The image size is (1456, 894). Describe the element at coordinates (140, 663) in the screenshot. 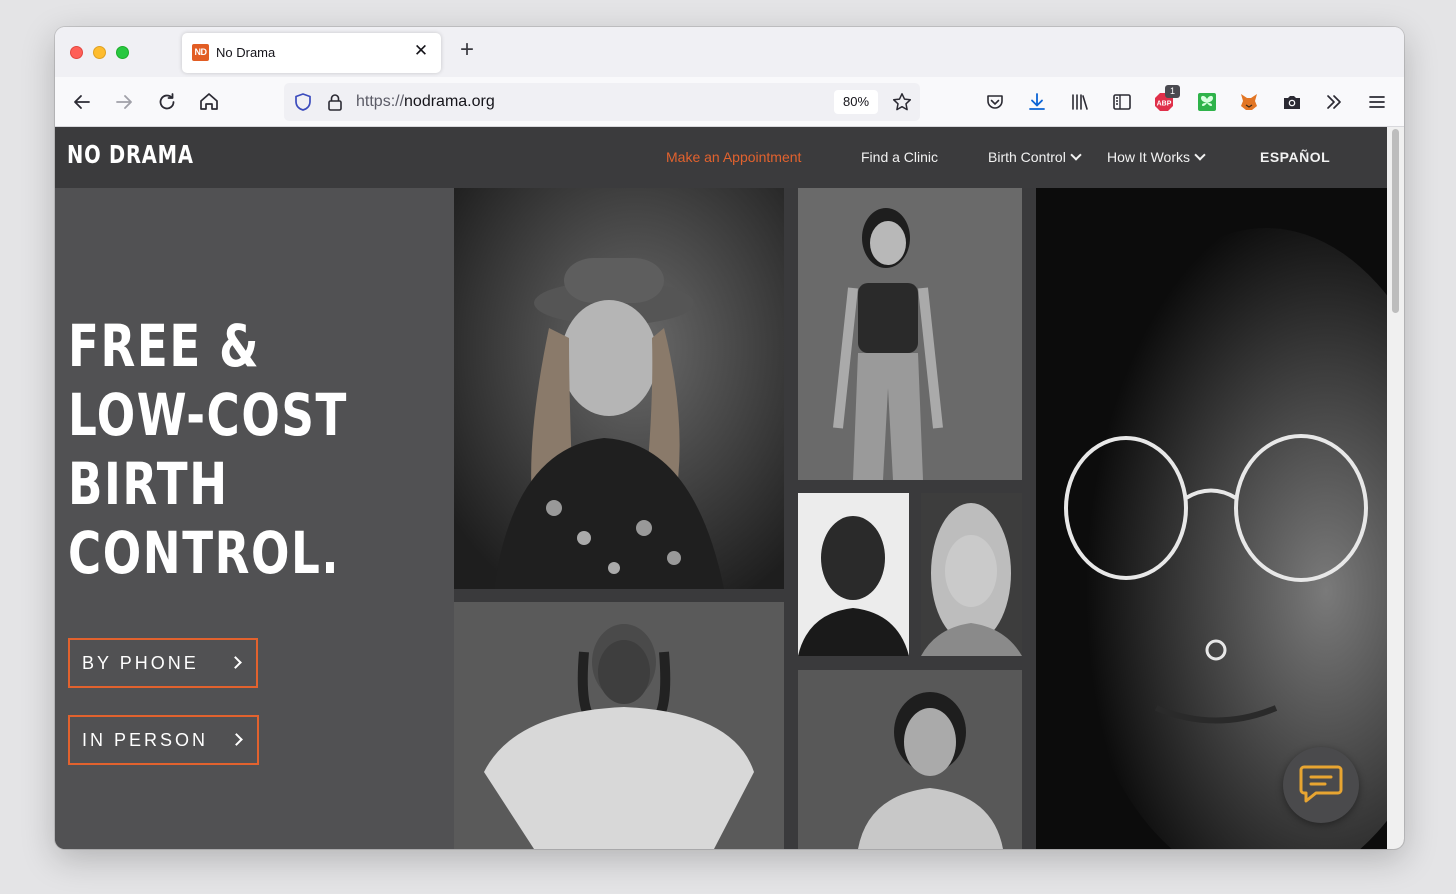

I see `by-phone-label: BY PHONE` at that location.